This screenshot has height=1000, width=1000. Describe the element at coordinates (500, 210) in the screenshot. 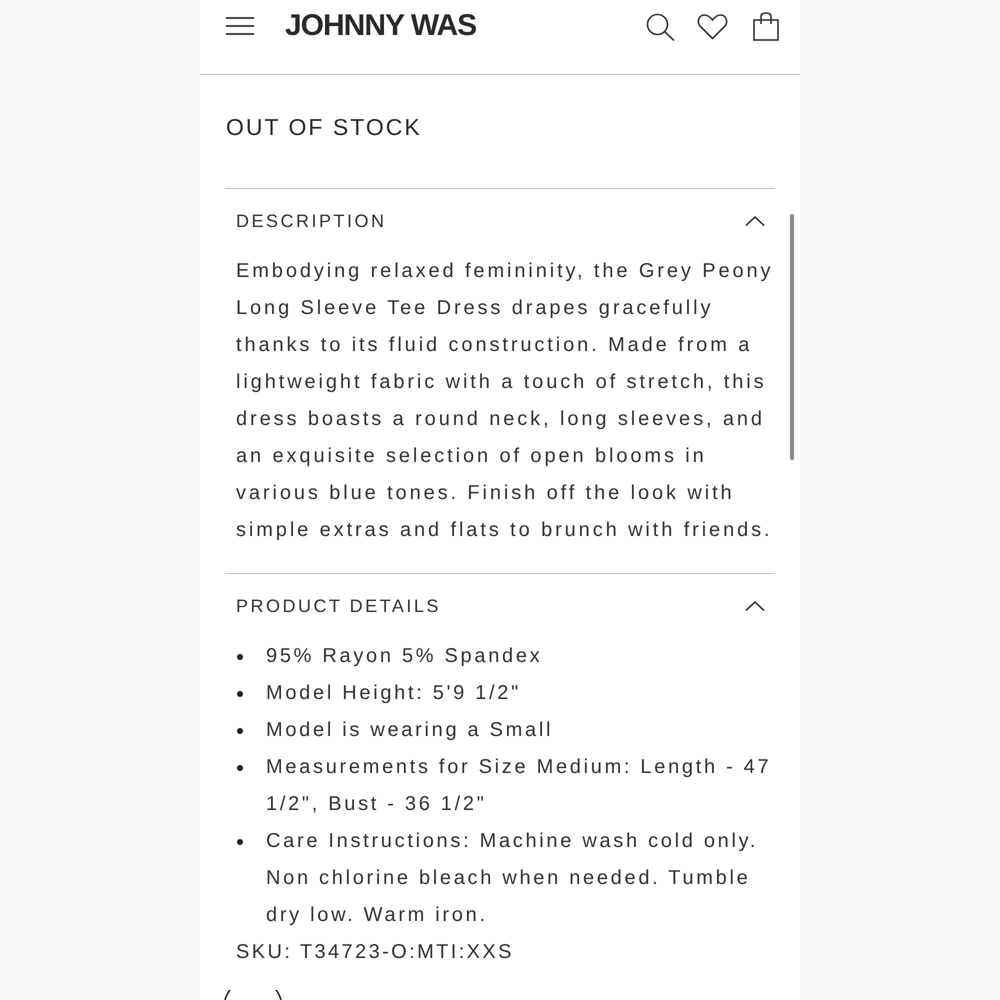

I see `accordion-header: DESCRIPTION` at that location.